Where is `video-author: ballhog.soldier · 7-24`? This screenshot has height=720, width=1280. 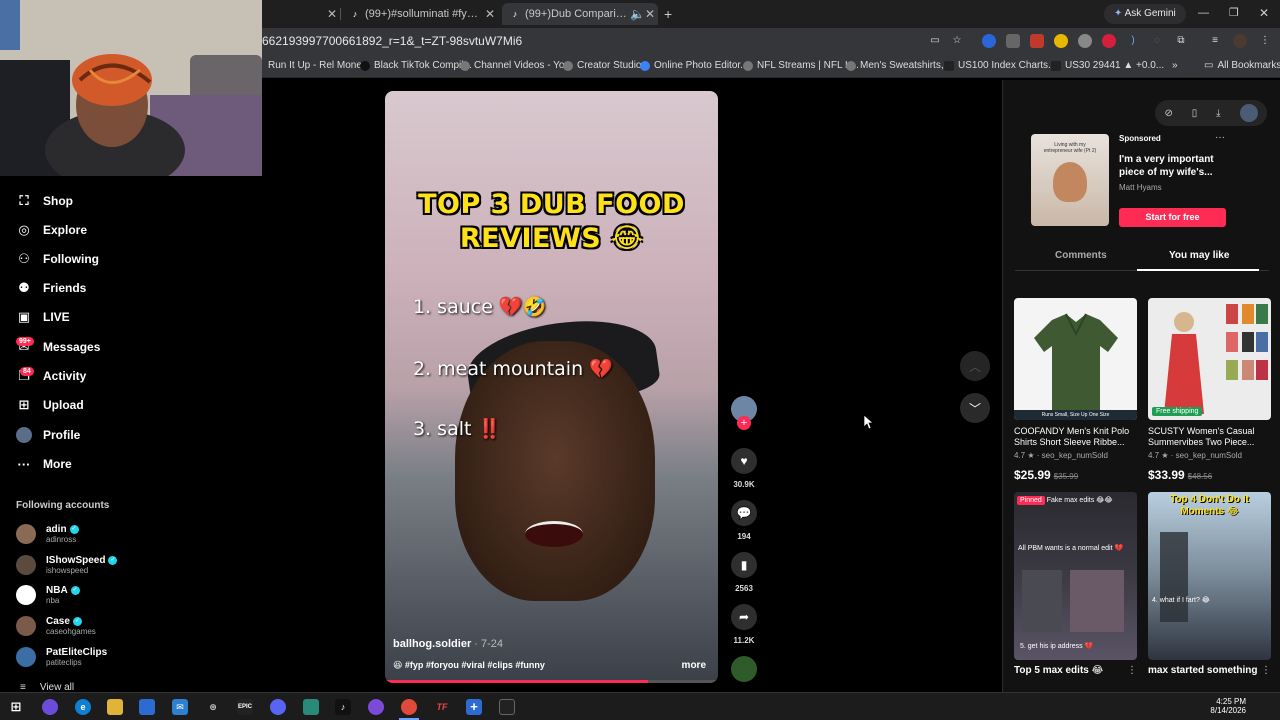
video-author: ballhog.soldier · 7-24 is located at coordinates (448, 644).